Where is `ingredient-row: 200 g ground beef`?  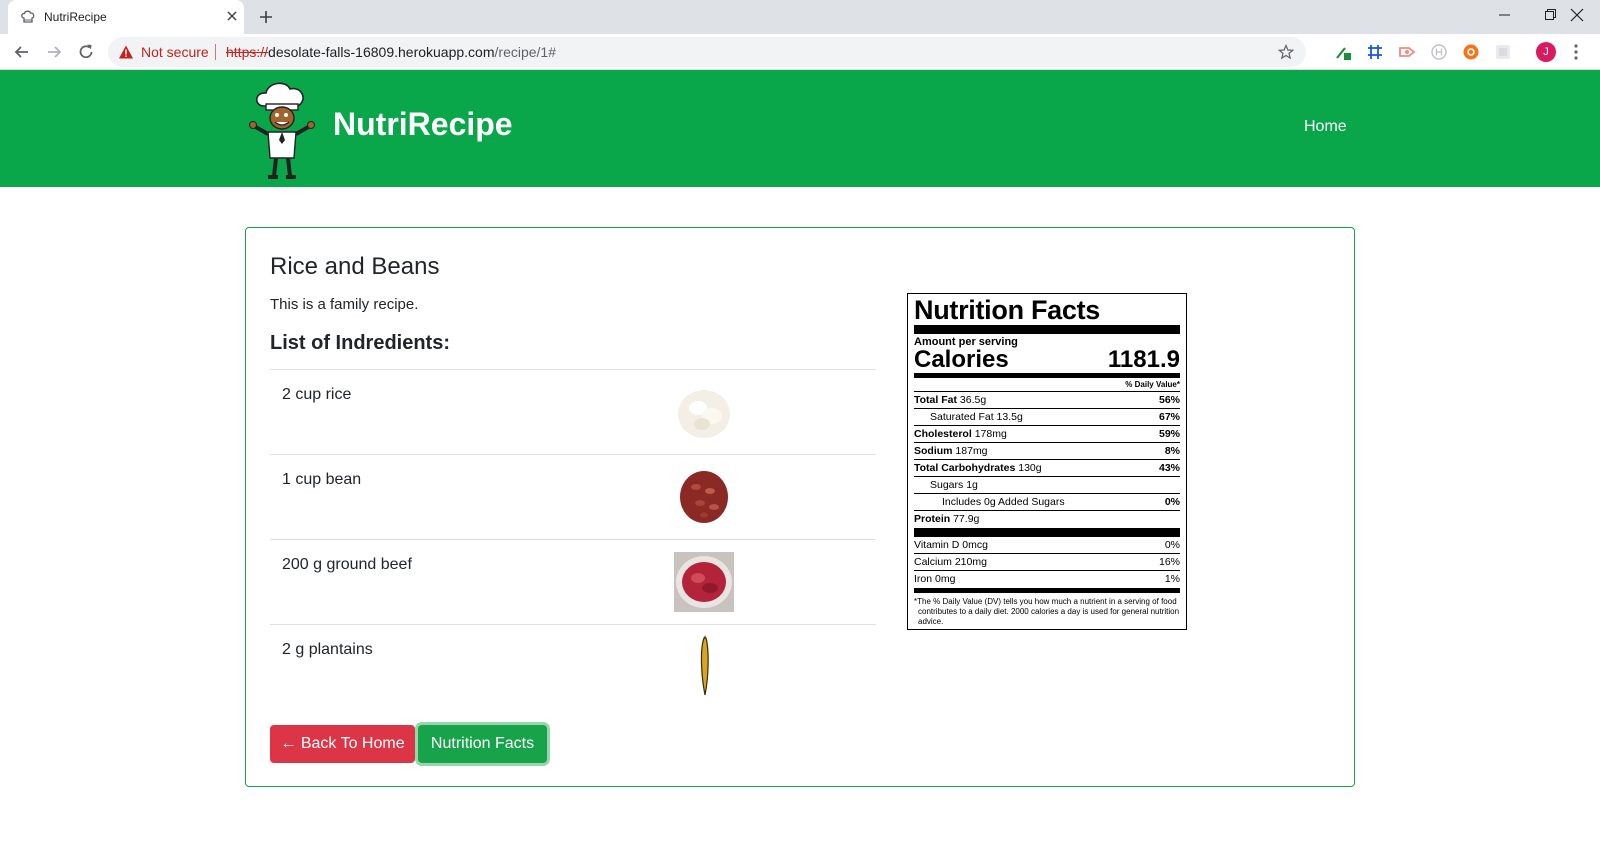
ingredient-row: 200 g ground beef is located at coordinates (573, 581).